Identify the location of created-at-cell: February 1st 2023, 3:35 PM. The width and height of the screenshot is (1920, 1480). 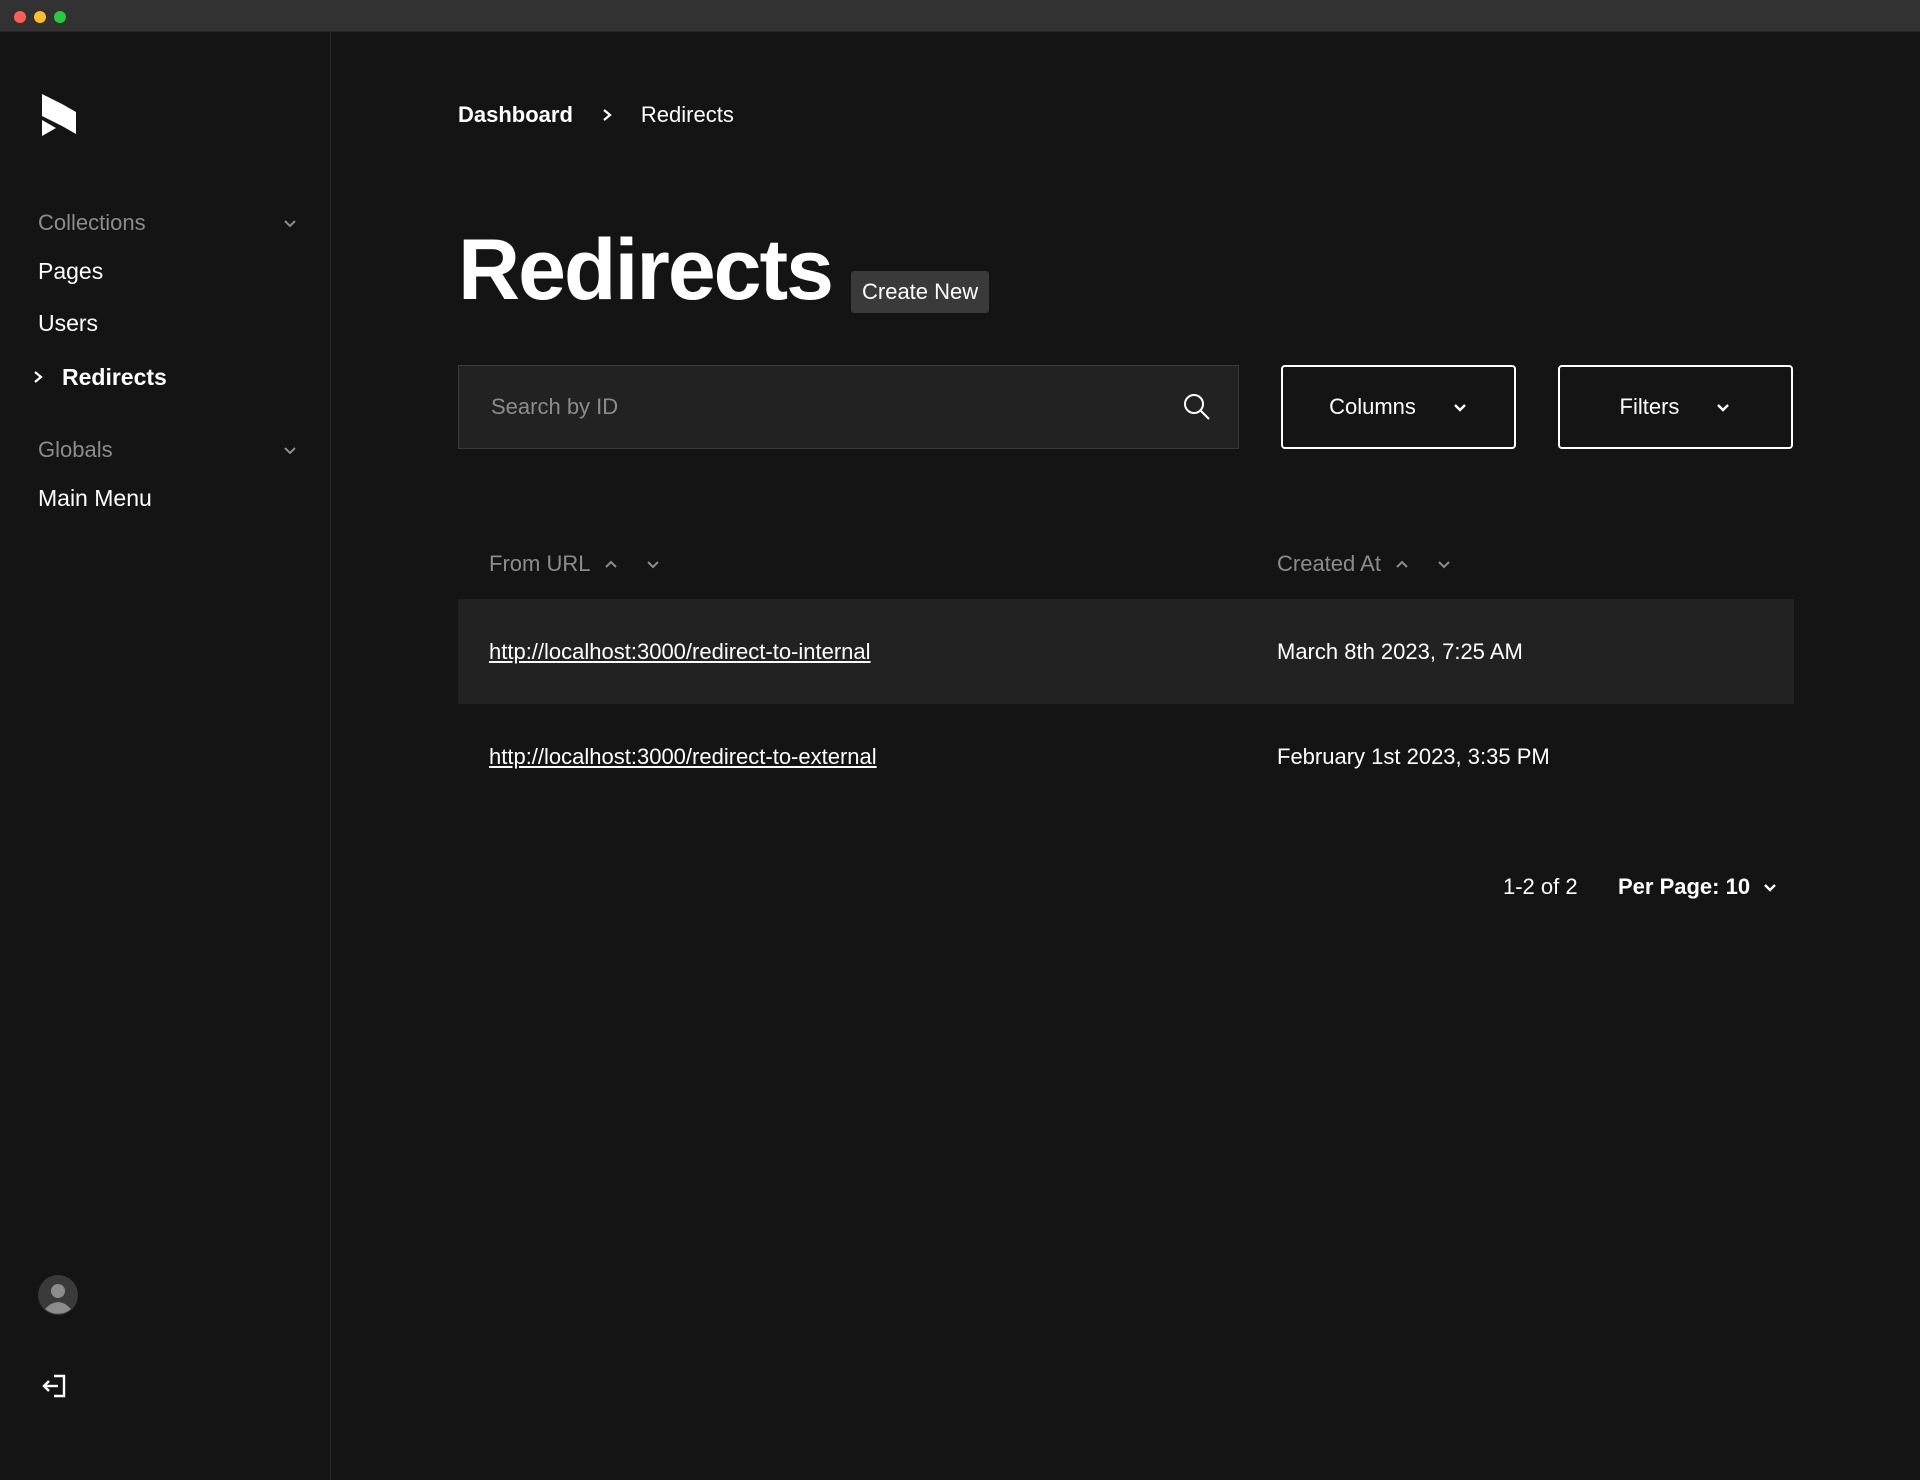
(1413, 756).